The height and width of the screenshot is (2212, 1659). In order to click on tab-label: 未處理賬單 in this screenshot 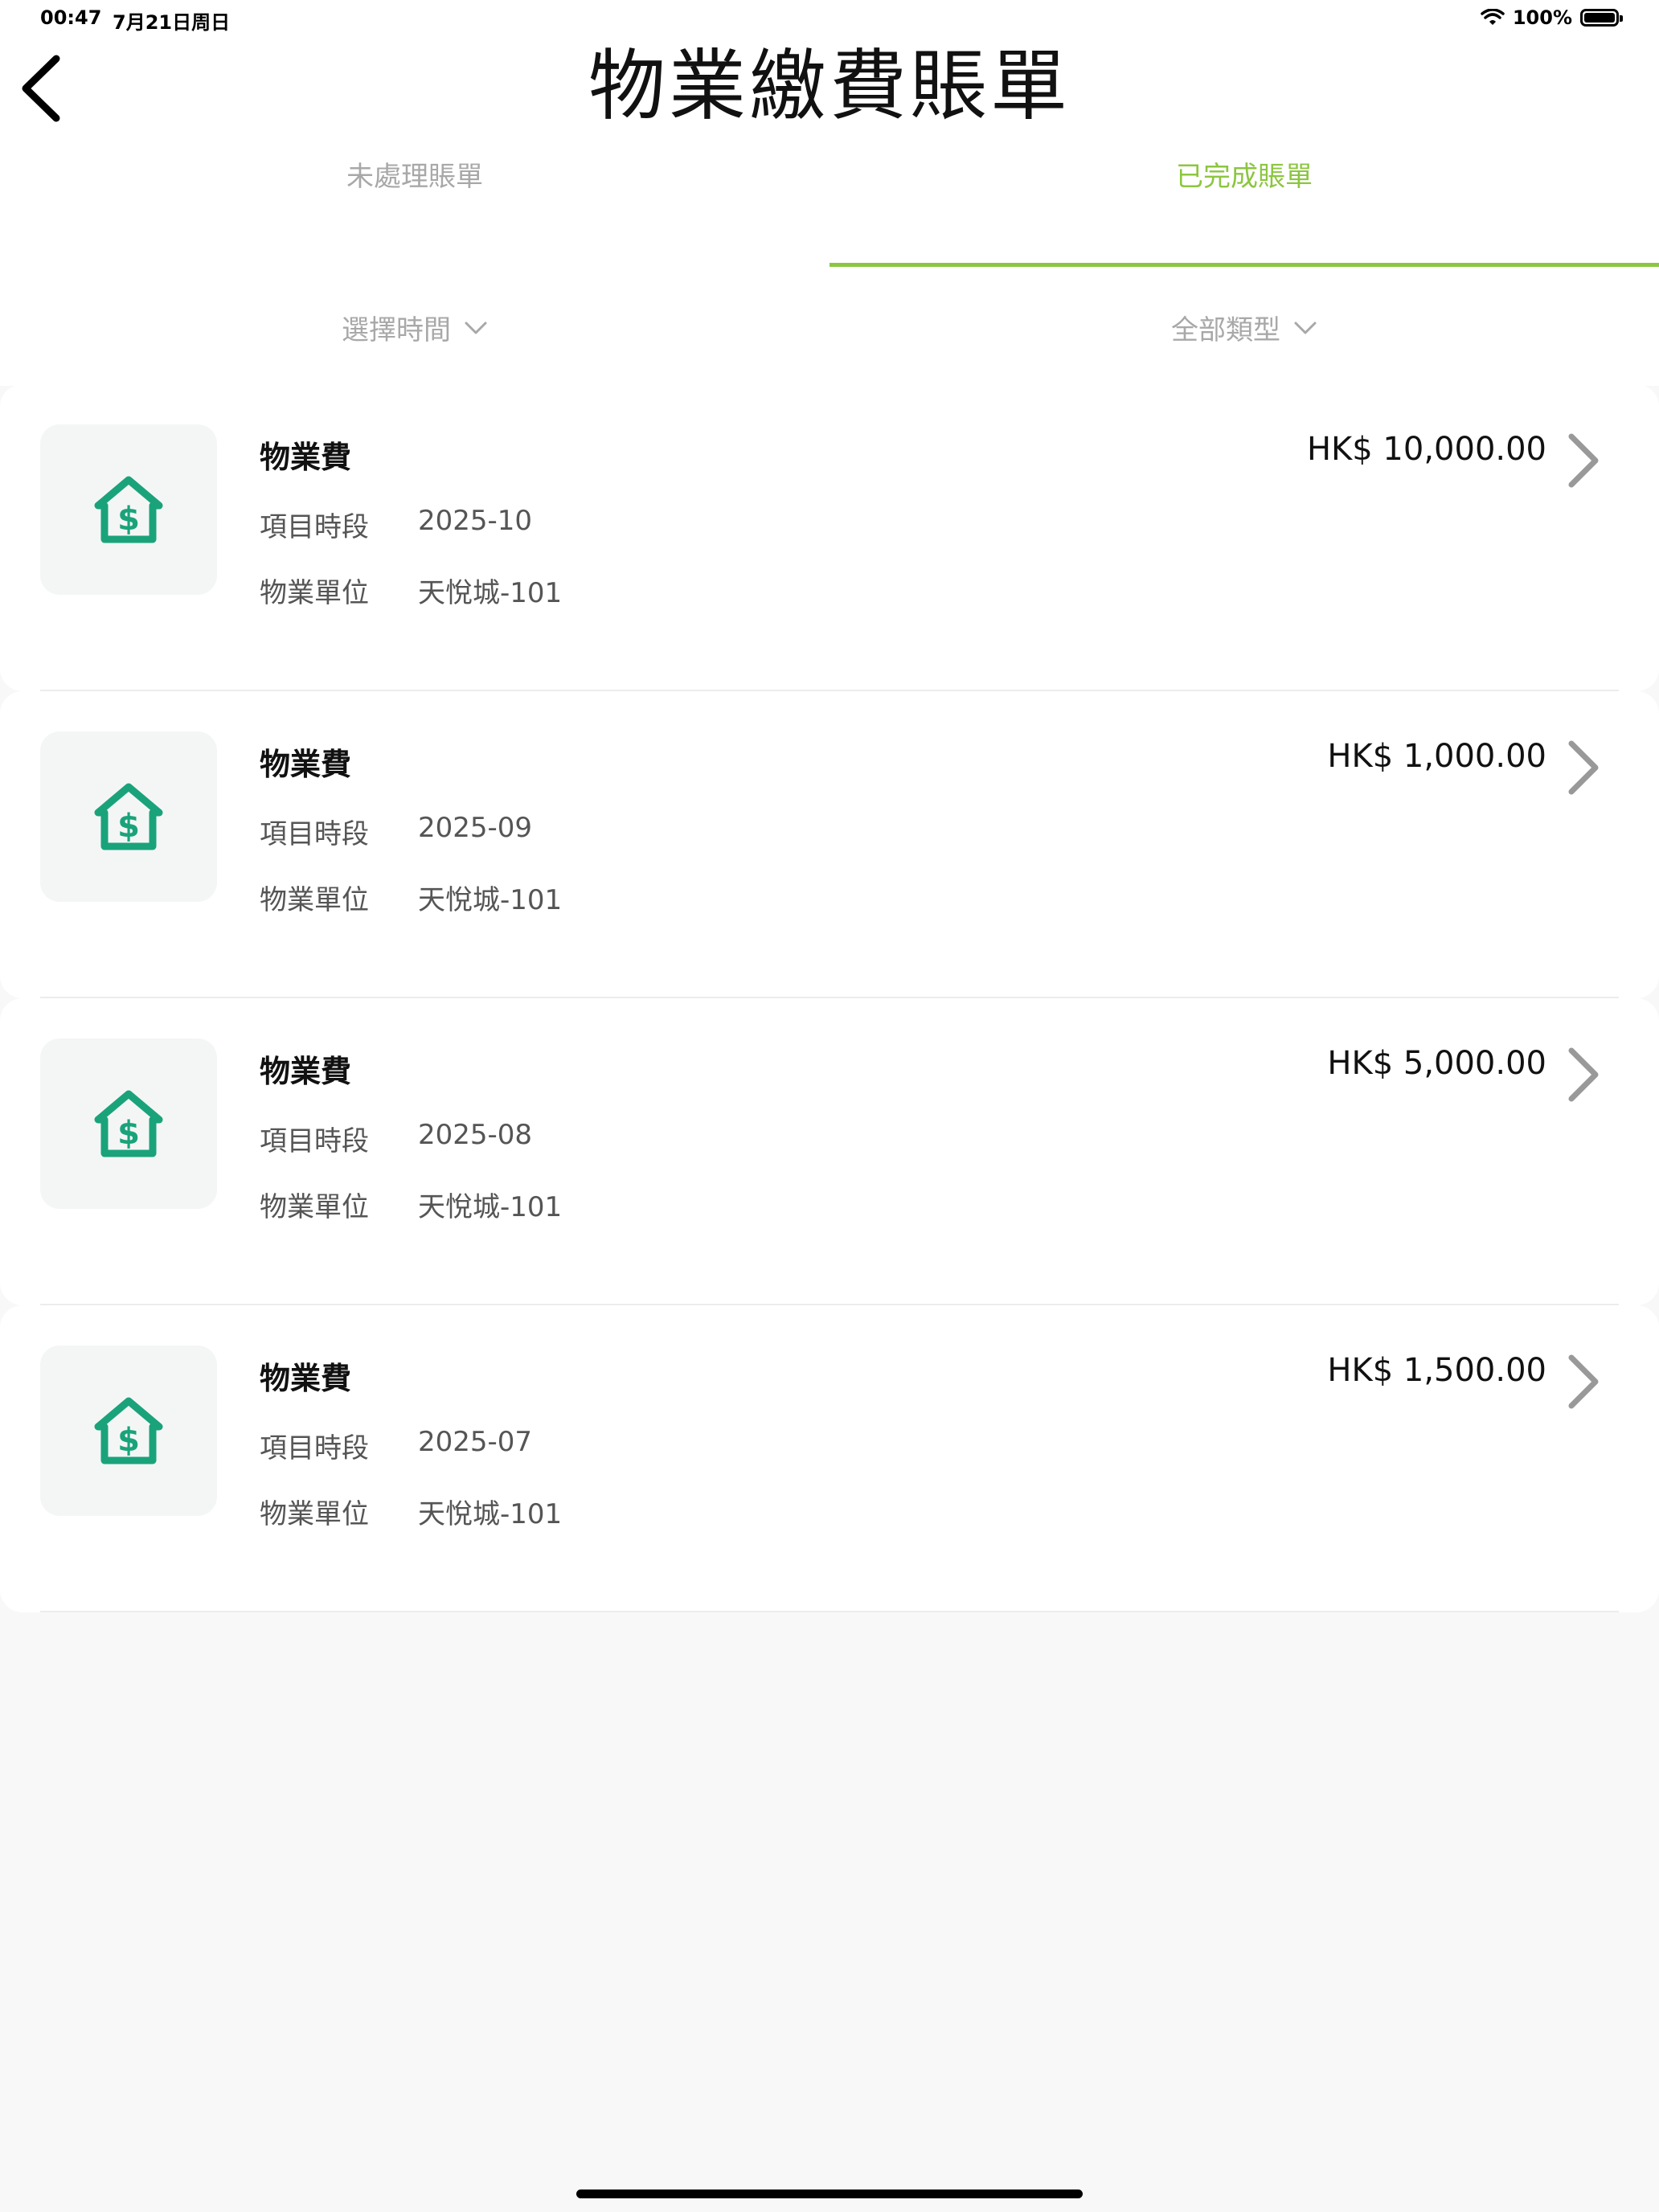, I will do `click(414, 177)`.